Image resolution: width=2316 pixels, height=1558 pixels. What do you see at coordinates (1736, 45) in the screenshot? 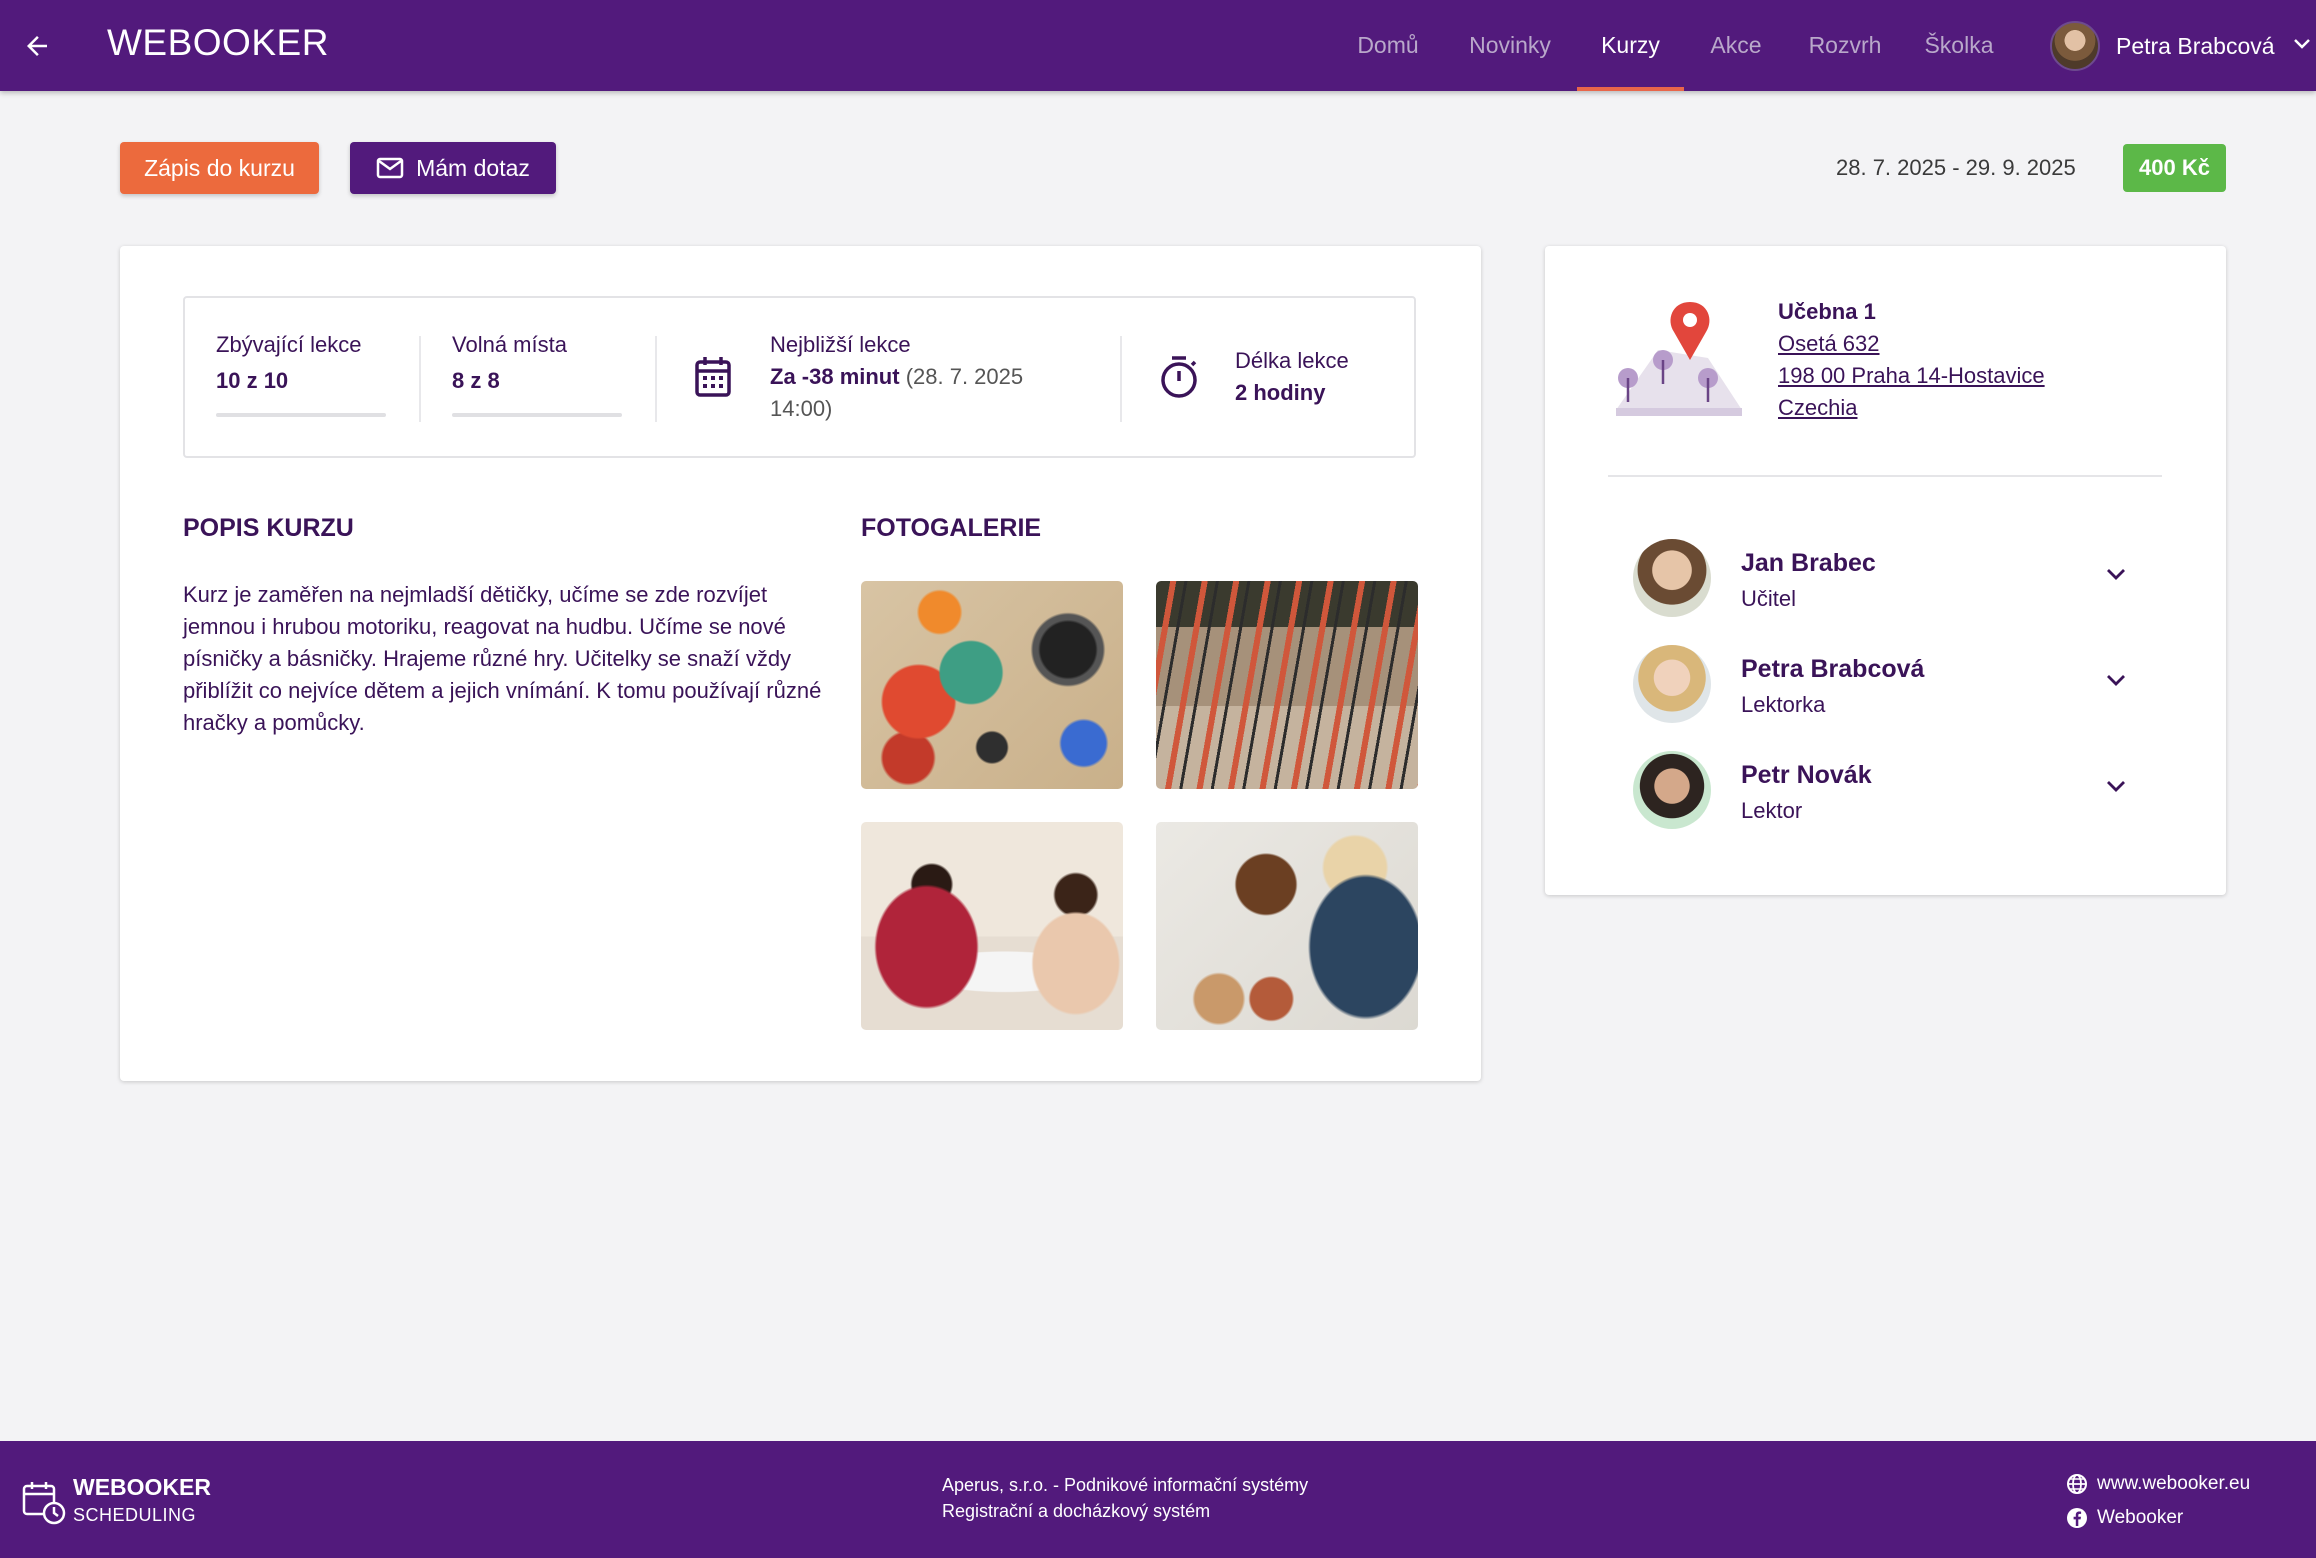
I see `nav-item-akce: Akce` at bounding box center [1736, 45].